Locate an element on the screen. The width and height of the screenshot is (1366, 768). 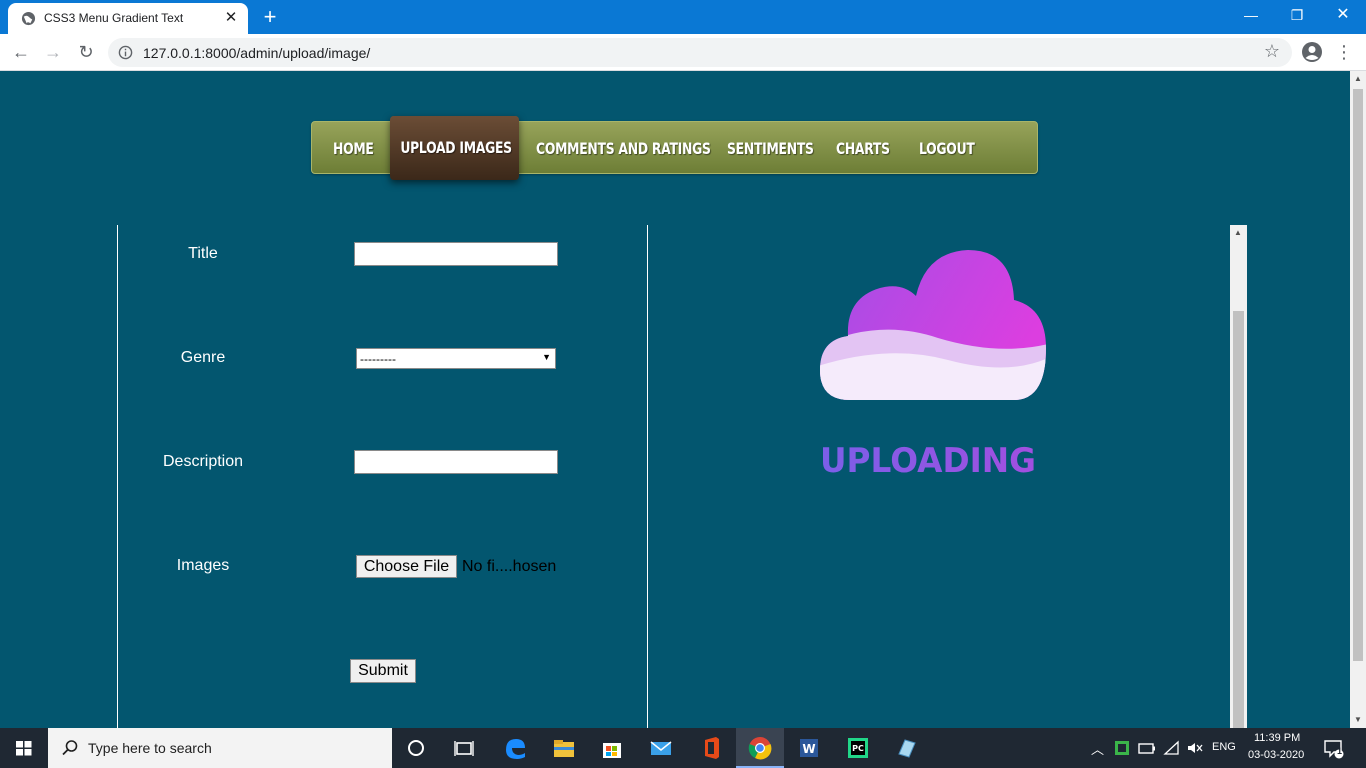
edge-browser-icon is located at coordinates (515, 748).